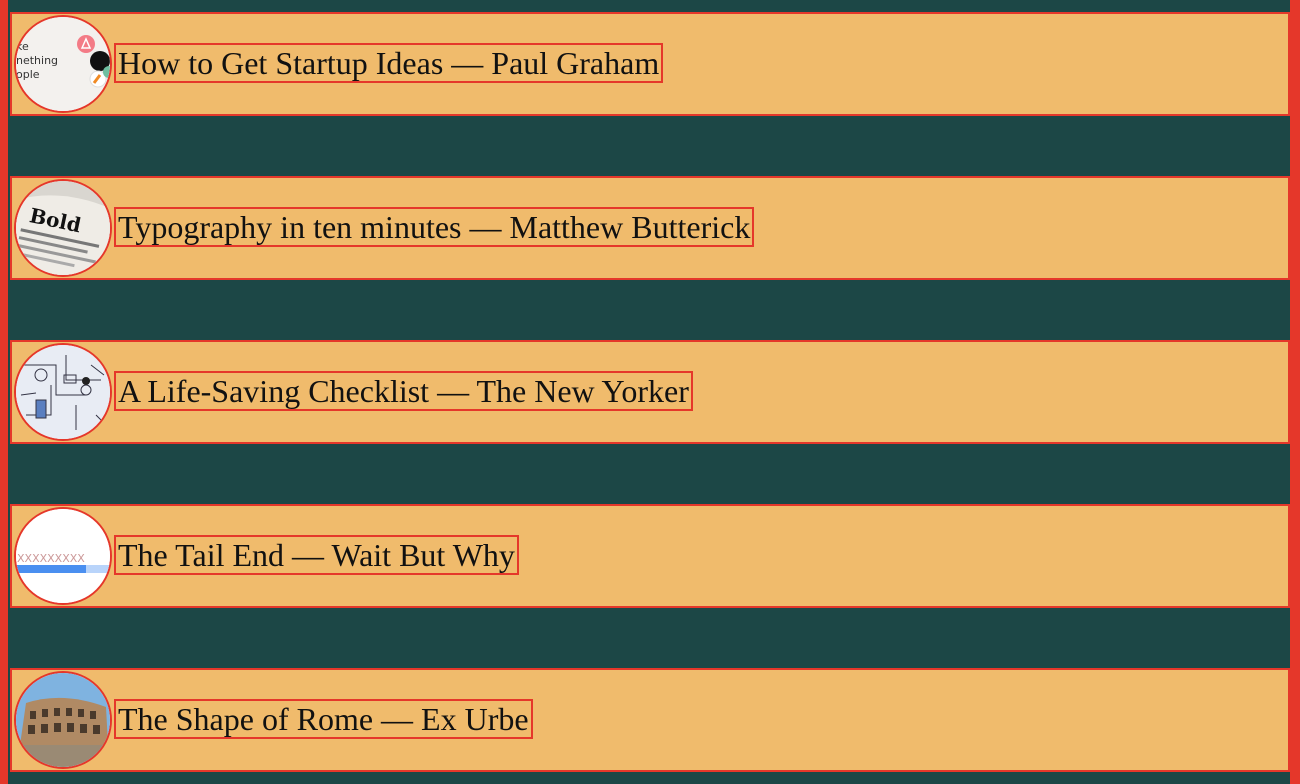  I want to click on link-title: A Life-Saving Checklist — The New Yorker, so click(403, 391).